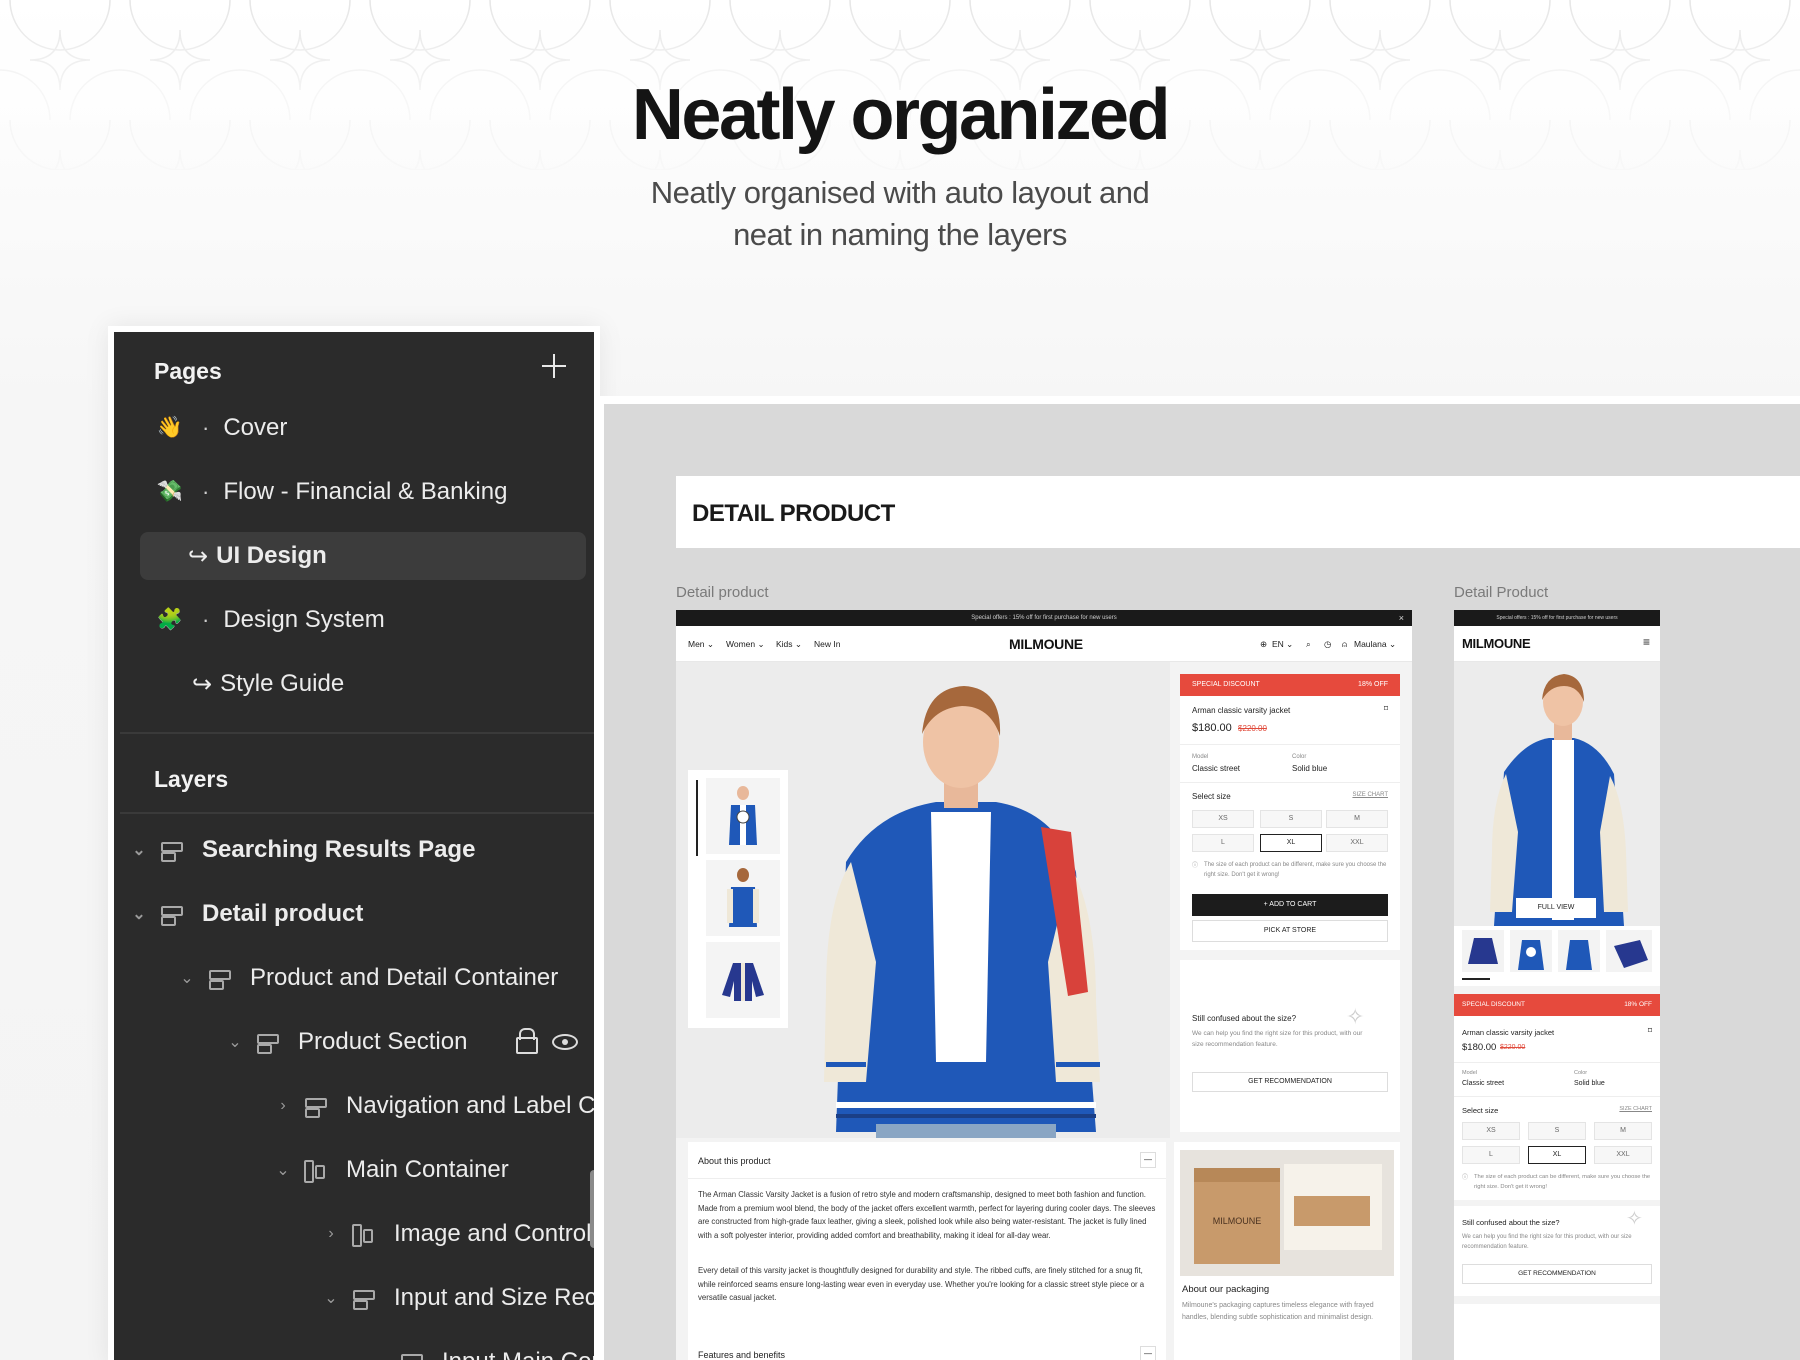 The height and width of the screenshot is (1360, 1800). What do you see at coordinates (1308, 644) in the screenshot?
I see `search-icon: ⌕` at bounding box center [1308, 644].